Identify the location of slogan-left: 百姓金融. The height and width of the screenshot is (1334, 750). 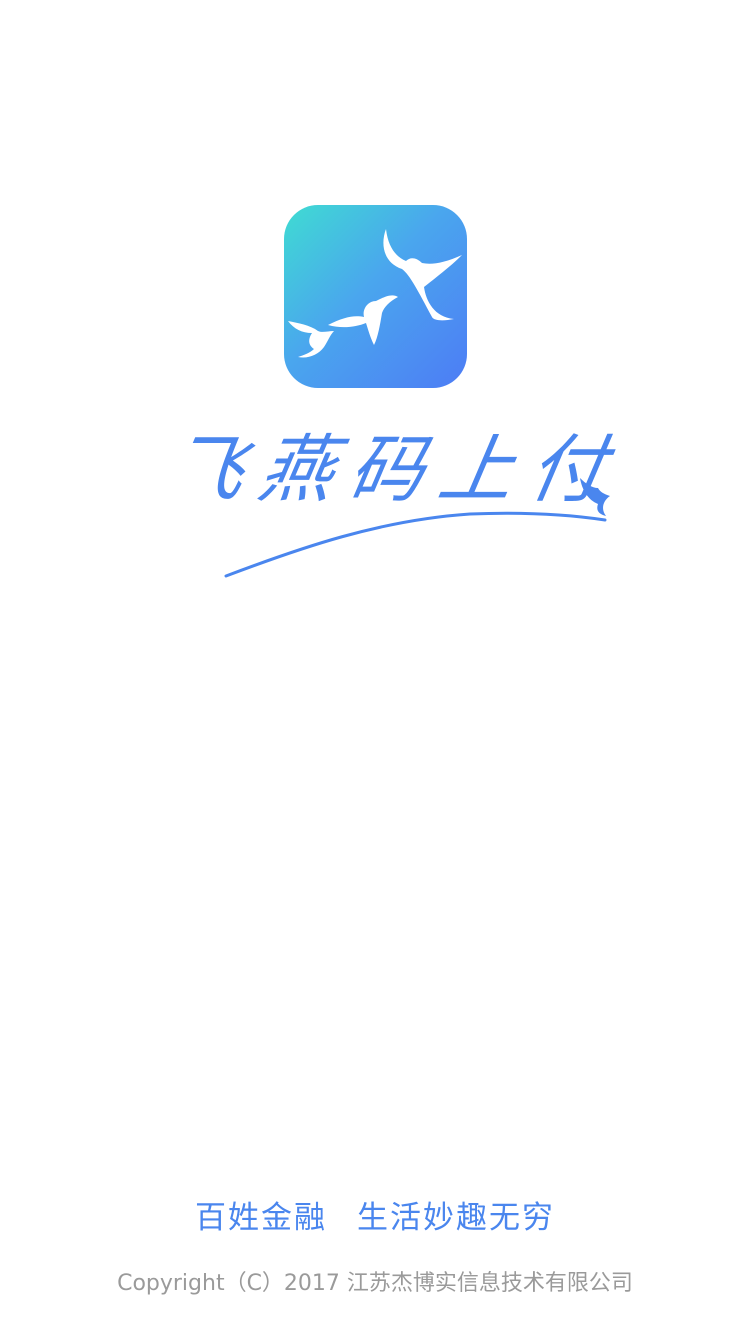
(261, 1218).